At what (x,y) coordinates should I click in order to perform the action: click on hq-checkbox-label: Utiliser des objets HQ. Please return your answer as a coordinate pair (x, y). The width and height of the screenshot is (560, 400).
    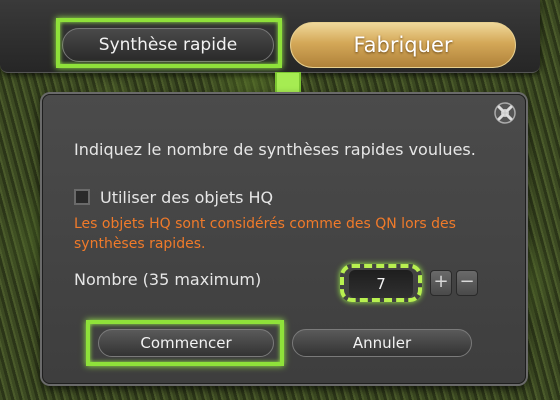
    Looking at the image, I should click on (187, 197).